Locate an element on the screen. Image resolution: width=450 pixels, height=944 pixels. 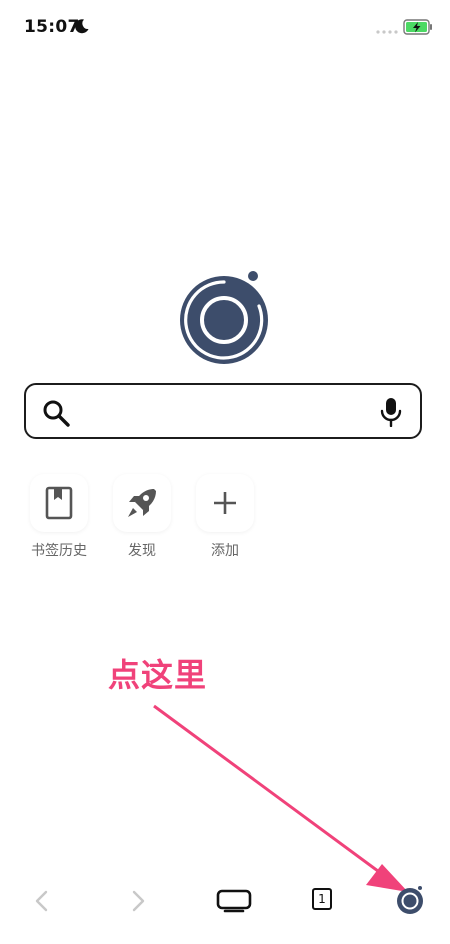
microphone-icon is located at coordinates (391, 412).